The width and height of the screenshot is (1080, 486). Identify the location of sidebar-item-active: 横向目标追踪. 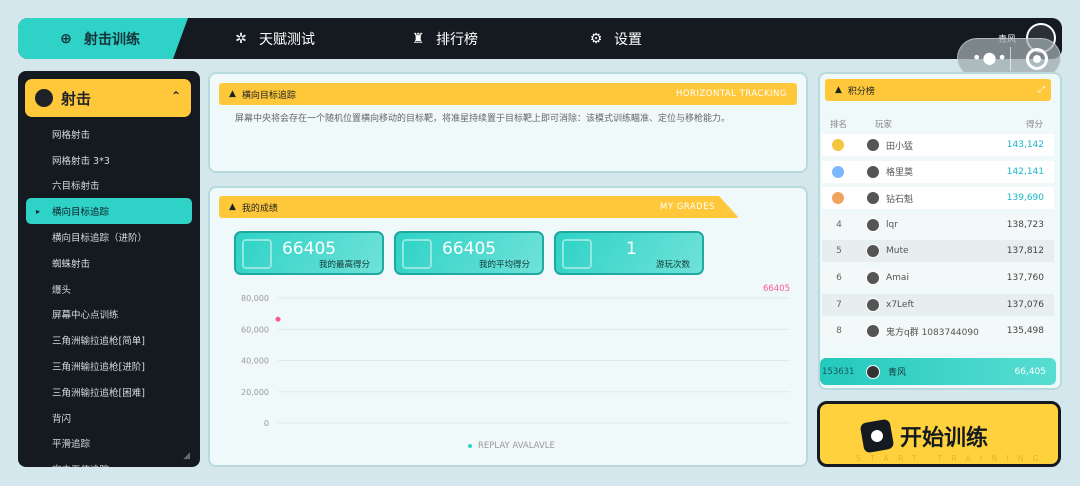
(109, 211).